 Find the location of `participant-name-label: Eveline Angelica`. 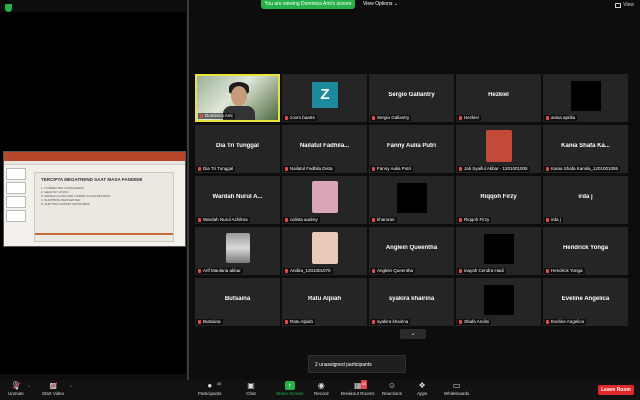

participant-name-label: Eveline Angelica is located at coordinates (565, 322).